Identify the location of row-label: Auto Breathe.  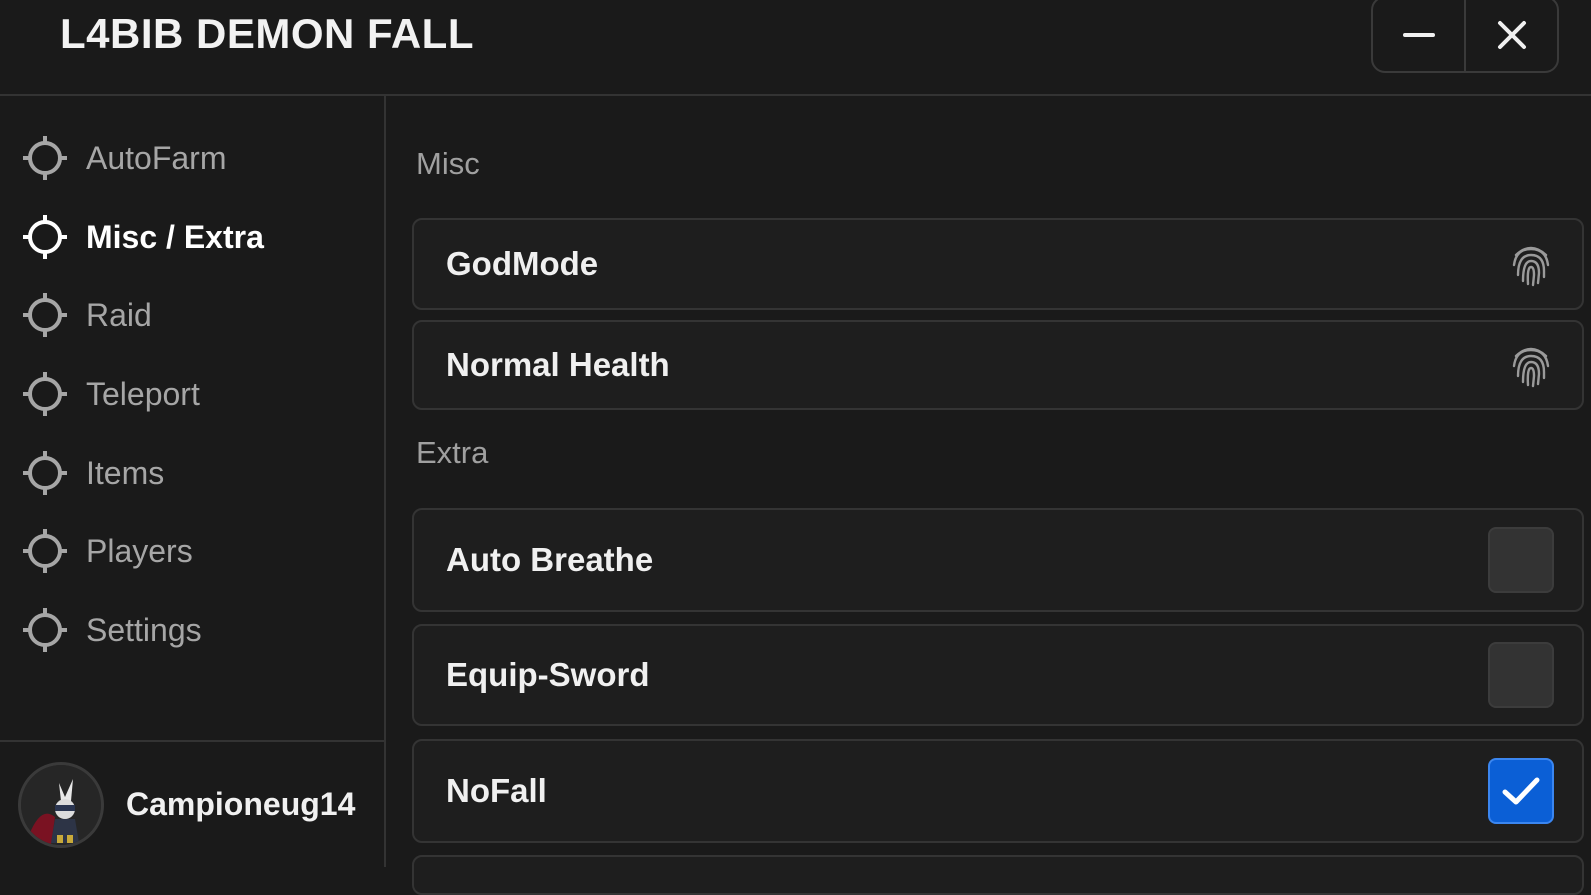
(550, 559).